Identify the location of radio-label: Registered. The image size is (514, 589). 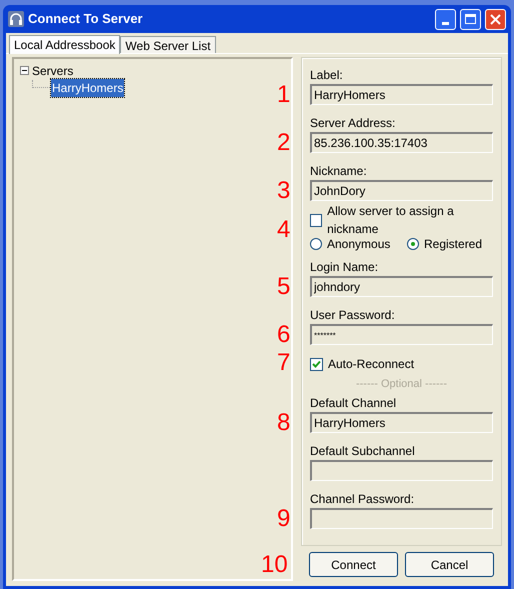
(453, 244).